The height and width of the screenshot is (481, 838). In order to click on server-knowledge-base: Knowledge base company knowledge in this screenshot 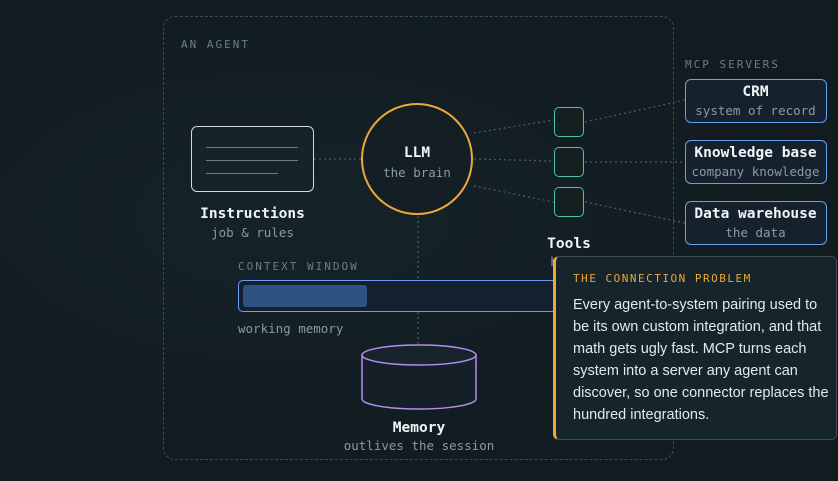, I will do `click(756, 162)`.